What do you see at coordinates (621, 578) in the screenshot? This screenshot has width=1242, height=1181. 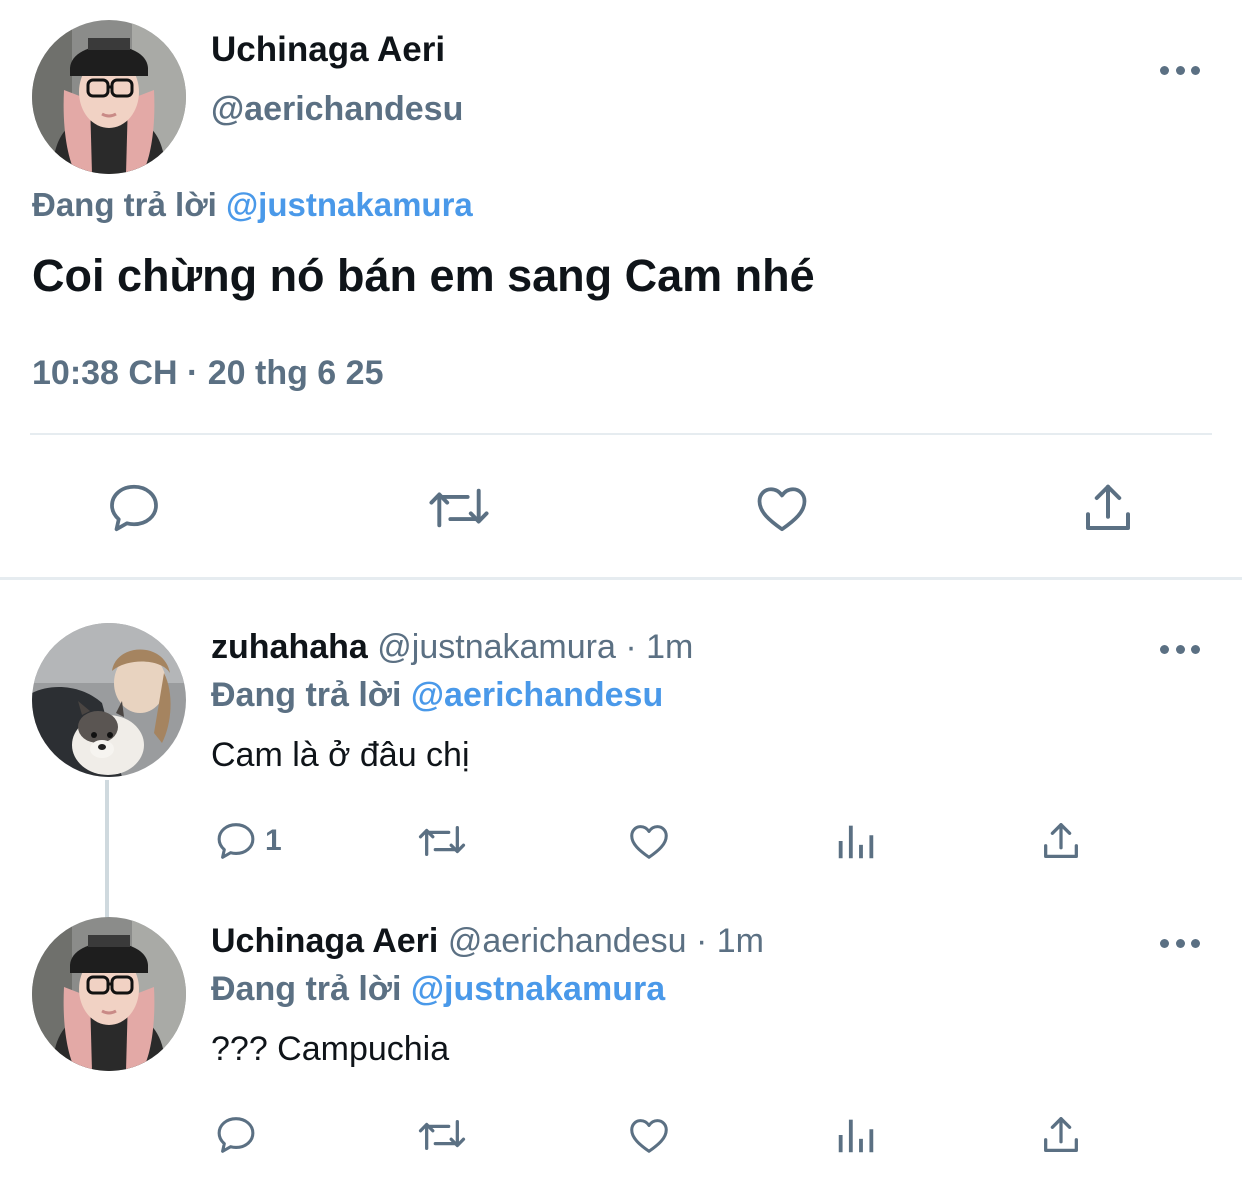 I see `section-divider` at bounding box center [621, 578].